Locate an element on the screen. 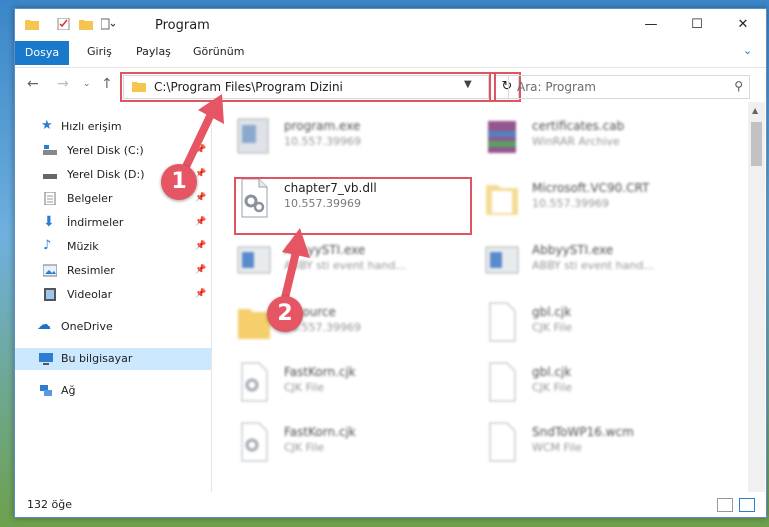 This screenshot has height=527, width=769. file-tile: SndToWP16.wcm WCM File is located at coordinates (580, 441).